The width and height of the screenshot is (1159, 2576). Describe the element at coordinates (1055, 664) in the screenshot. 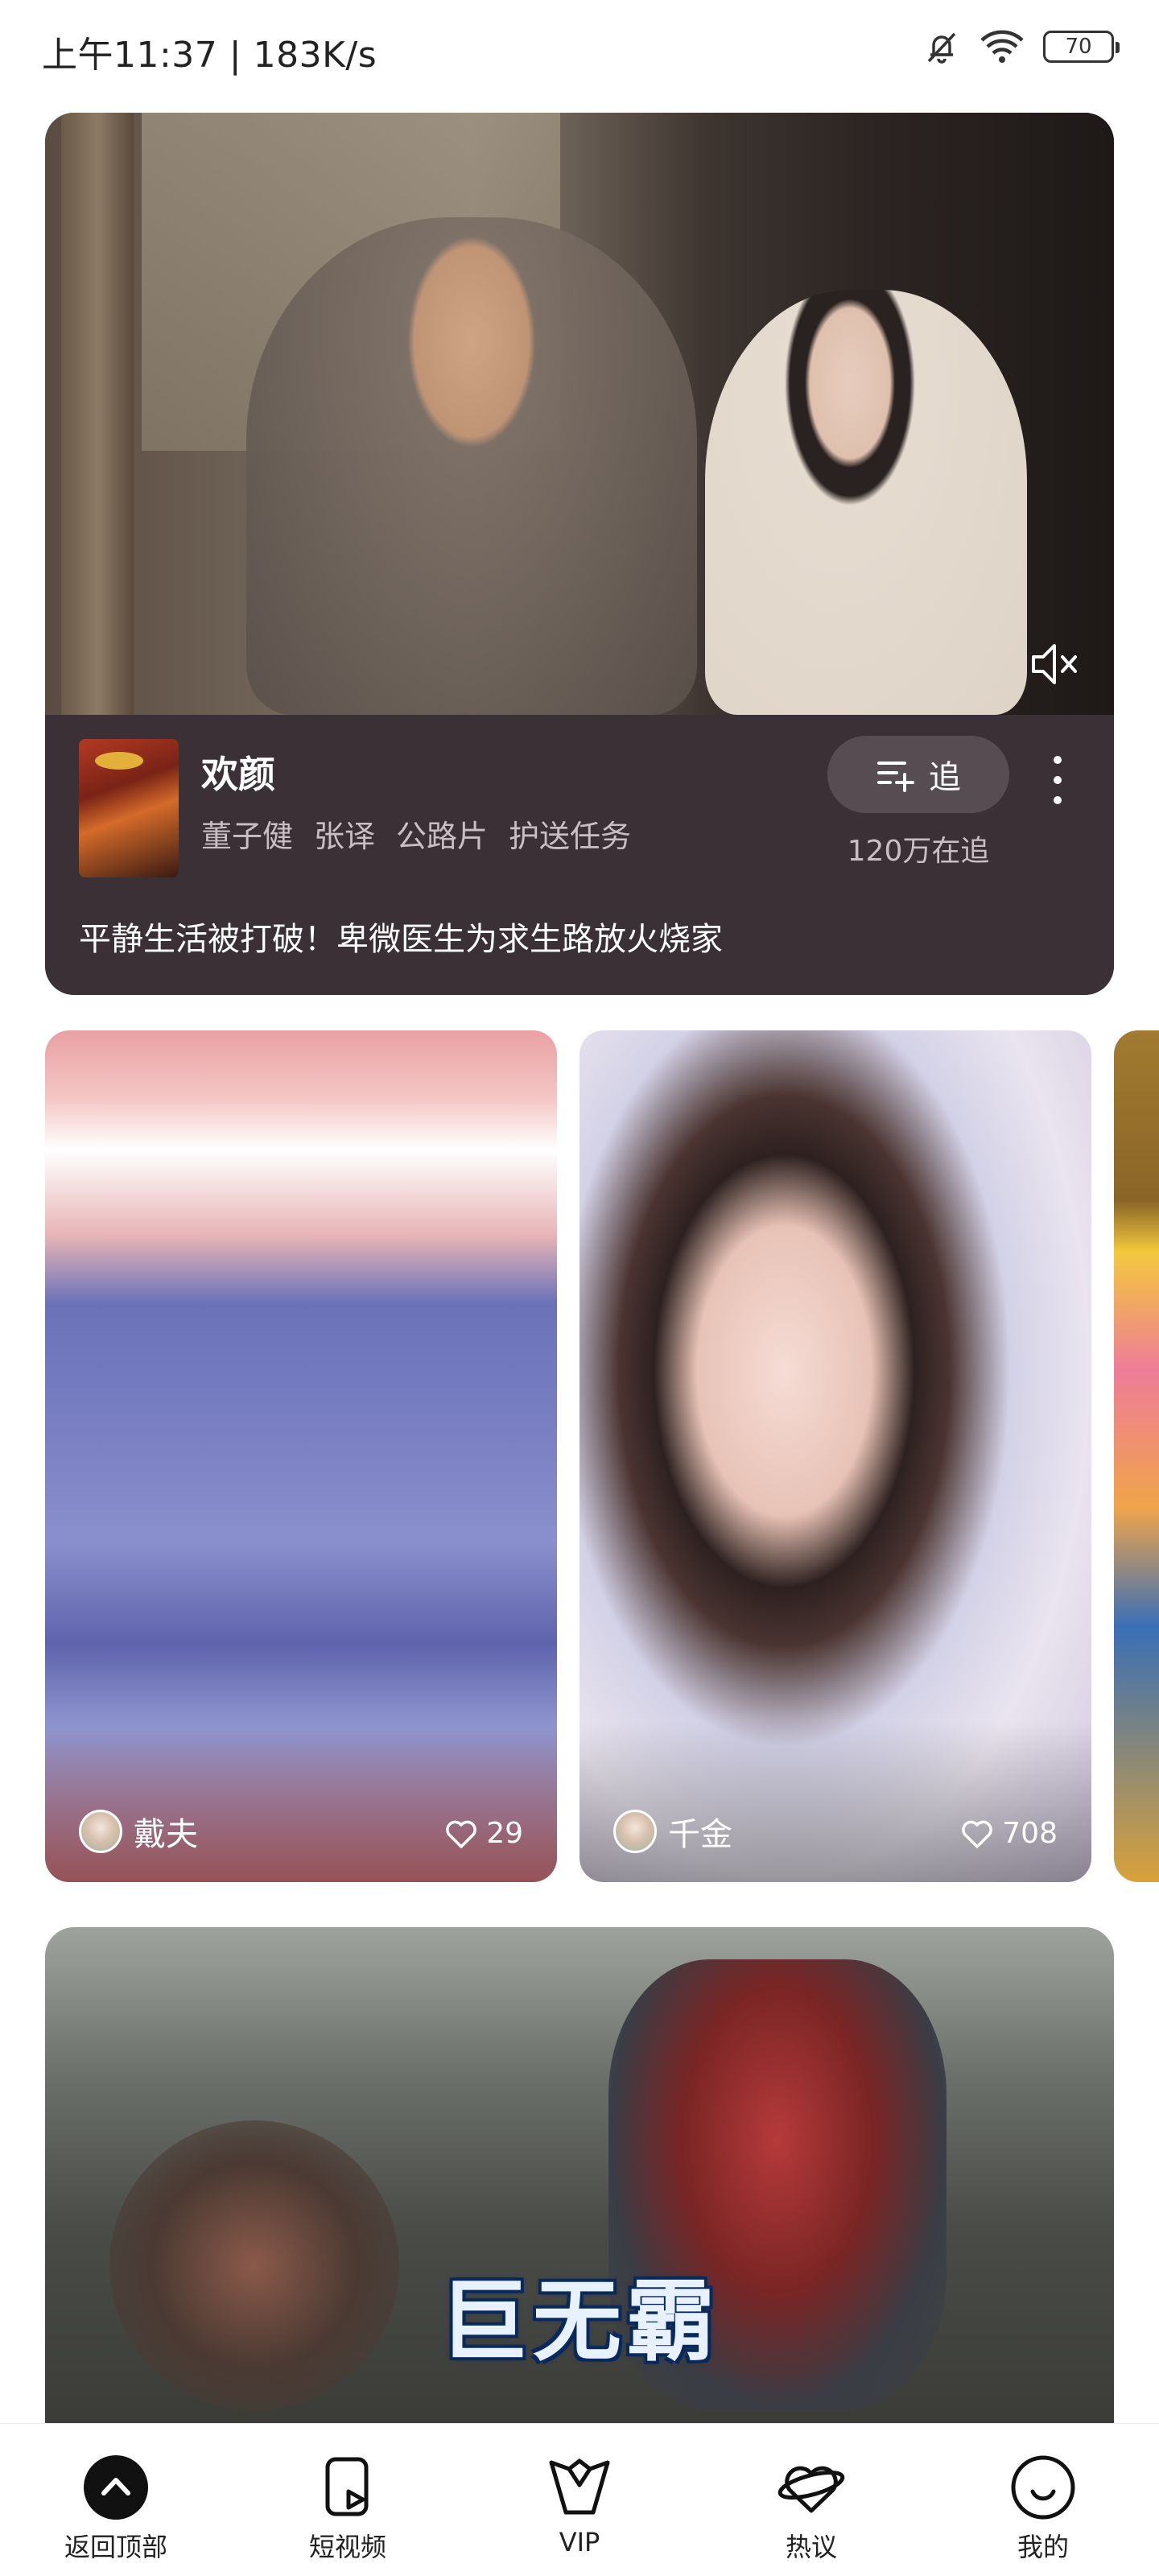

I see `mute-icon` at that location.